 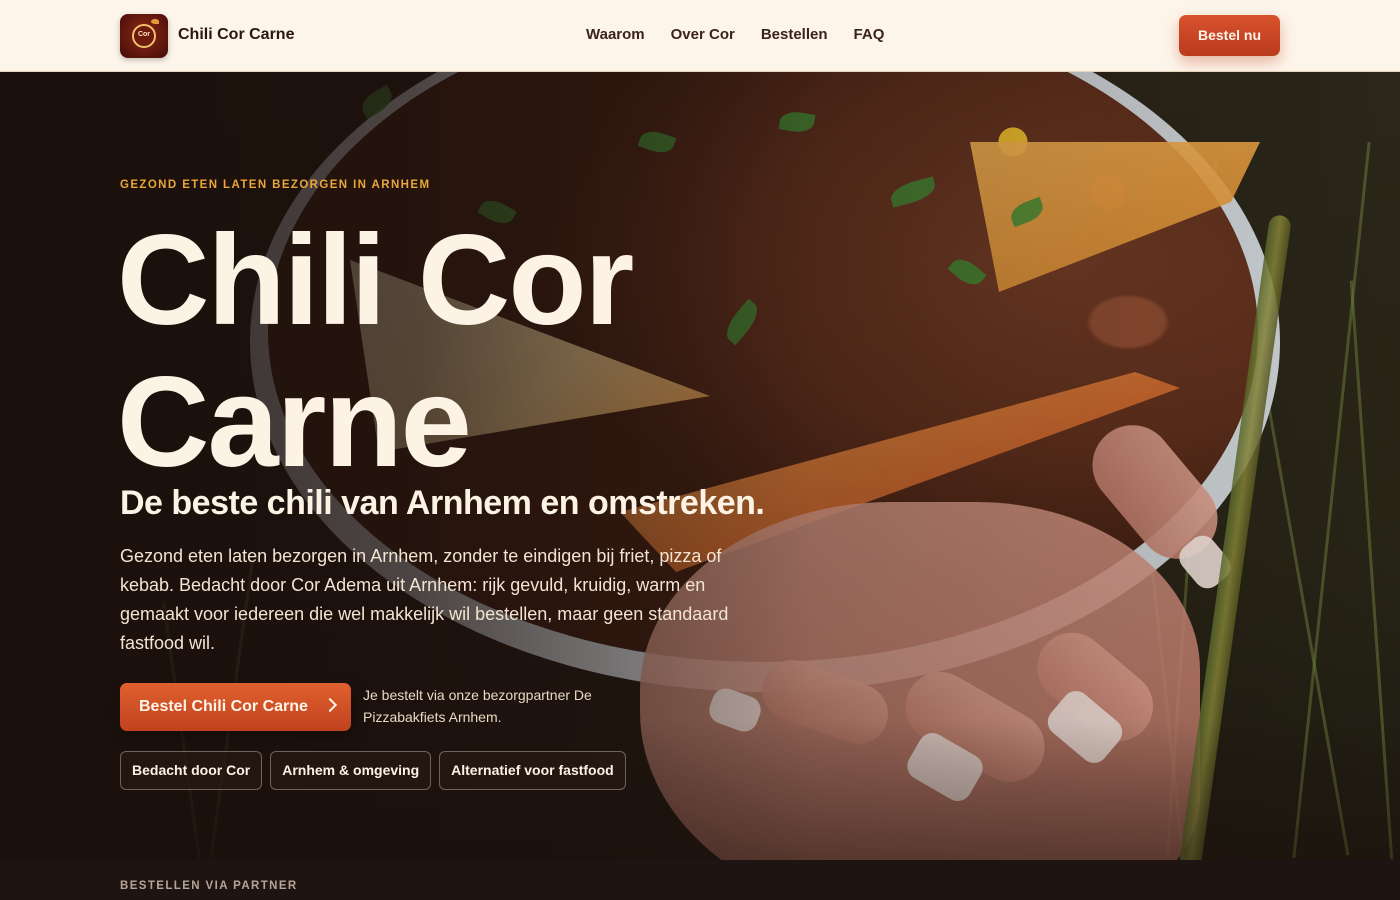 I want to click on order-chili-button: Bestel Chili Cor Carne, so click(x=235, y=707).